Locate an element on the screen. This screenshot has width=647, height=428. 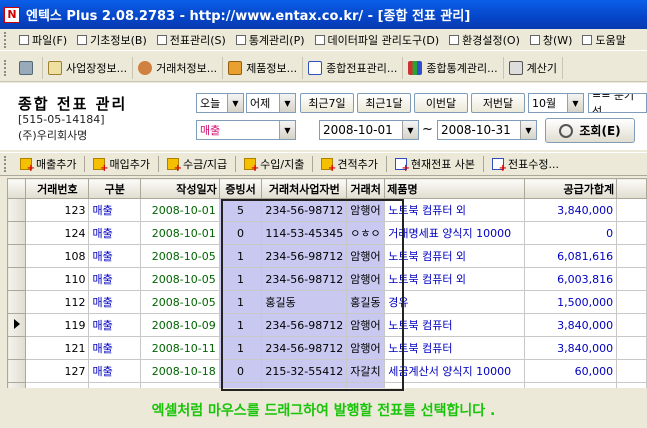
cell-date: 2008-10-19 is located at coordinates (180, 385).